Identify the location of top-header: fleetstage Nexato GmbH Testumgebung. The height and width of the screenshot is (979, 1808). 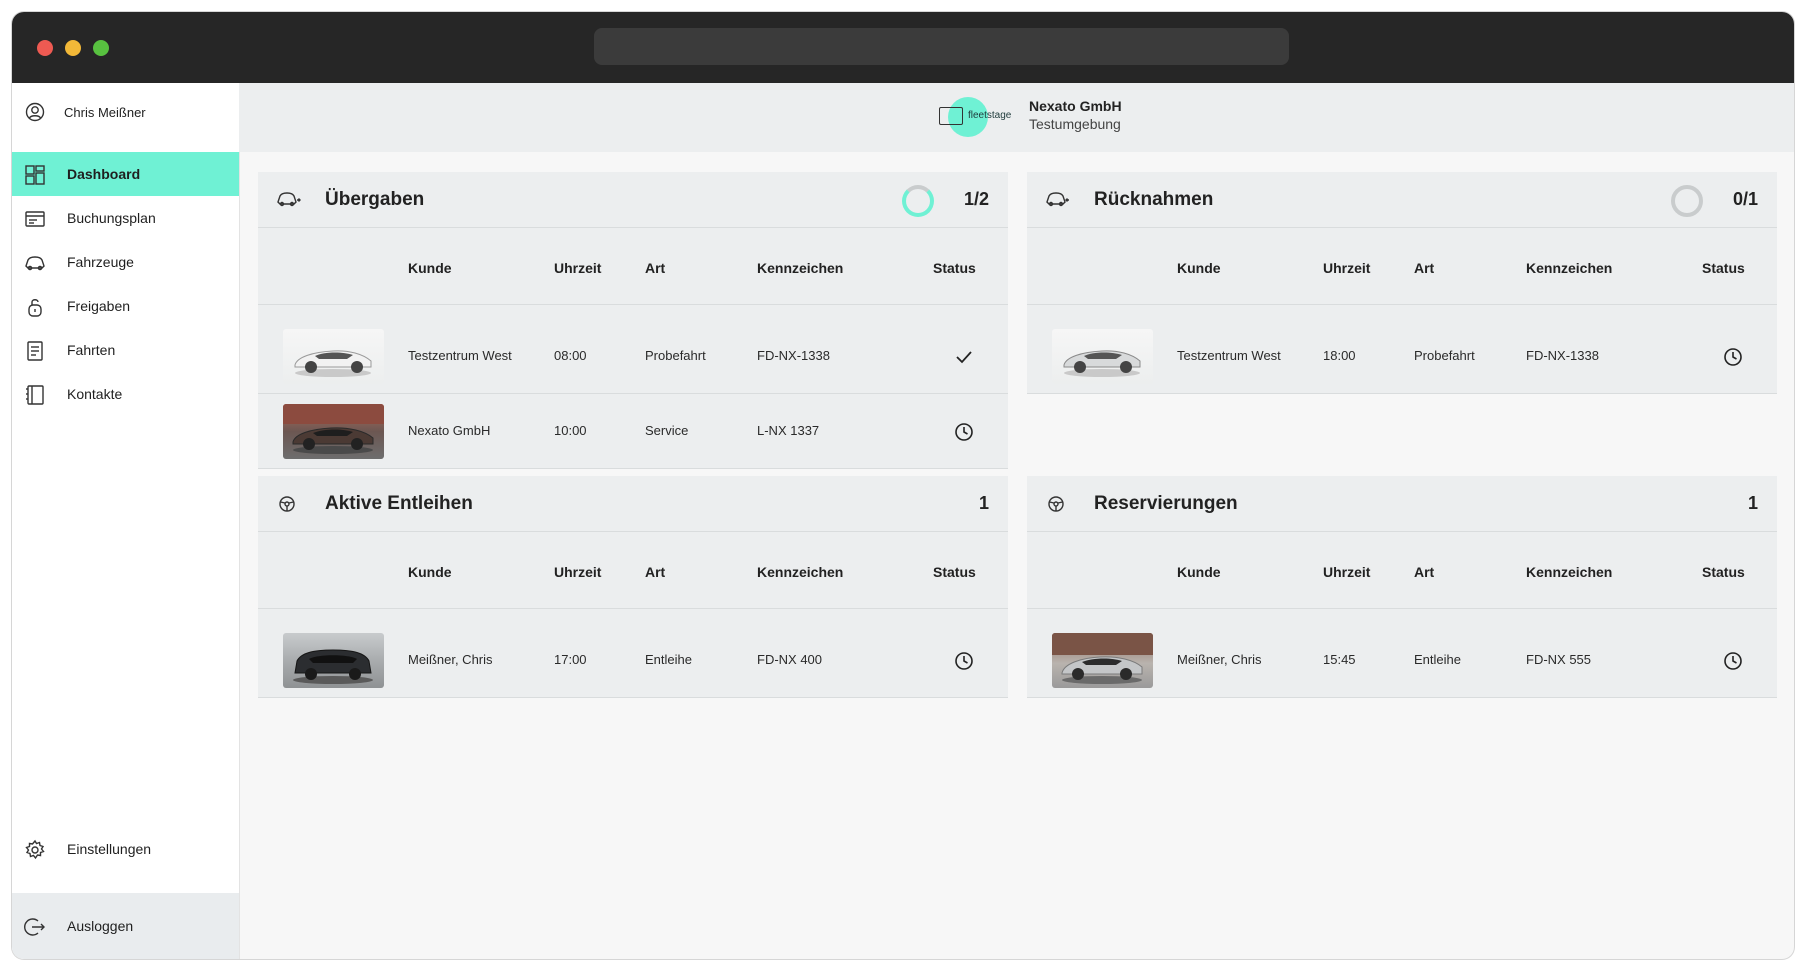
(1016, 117).